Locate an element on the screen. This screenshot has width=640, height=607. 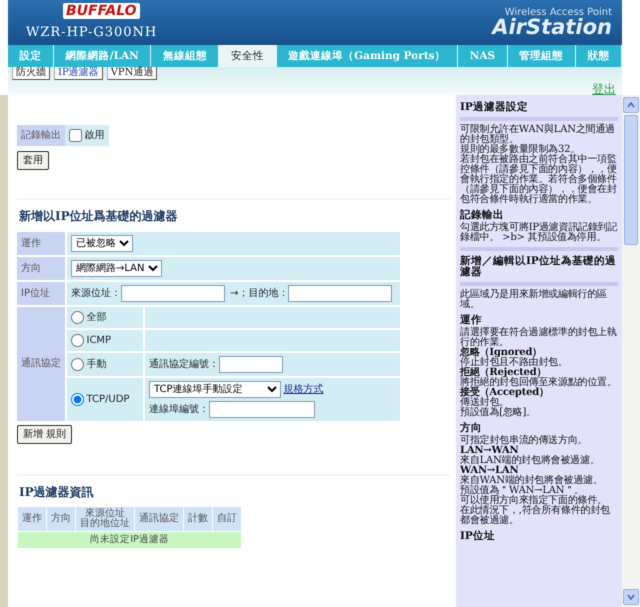
help-text: 預設值為[忽略]。 is located at coordinates (499, 413).